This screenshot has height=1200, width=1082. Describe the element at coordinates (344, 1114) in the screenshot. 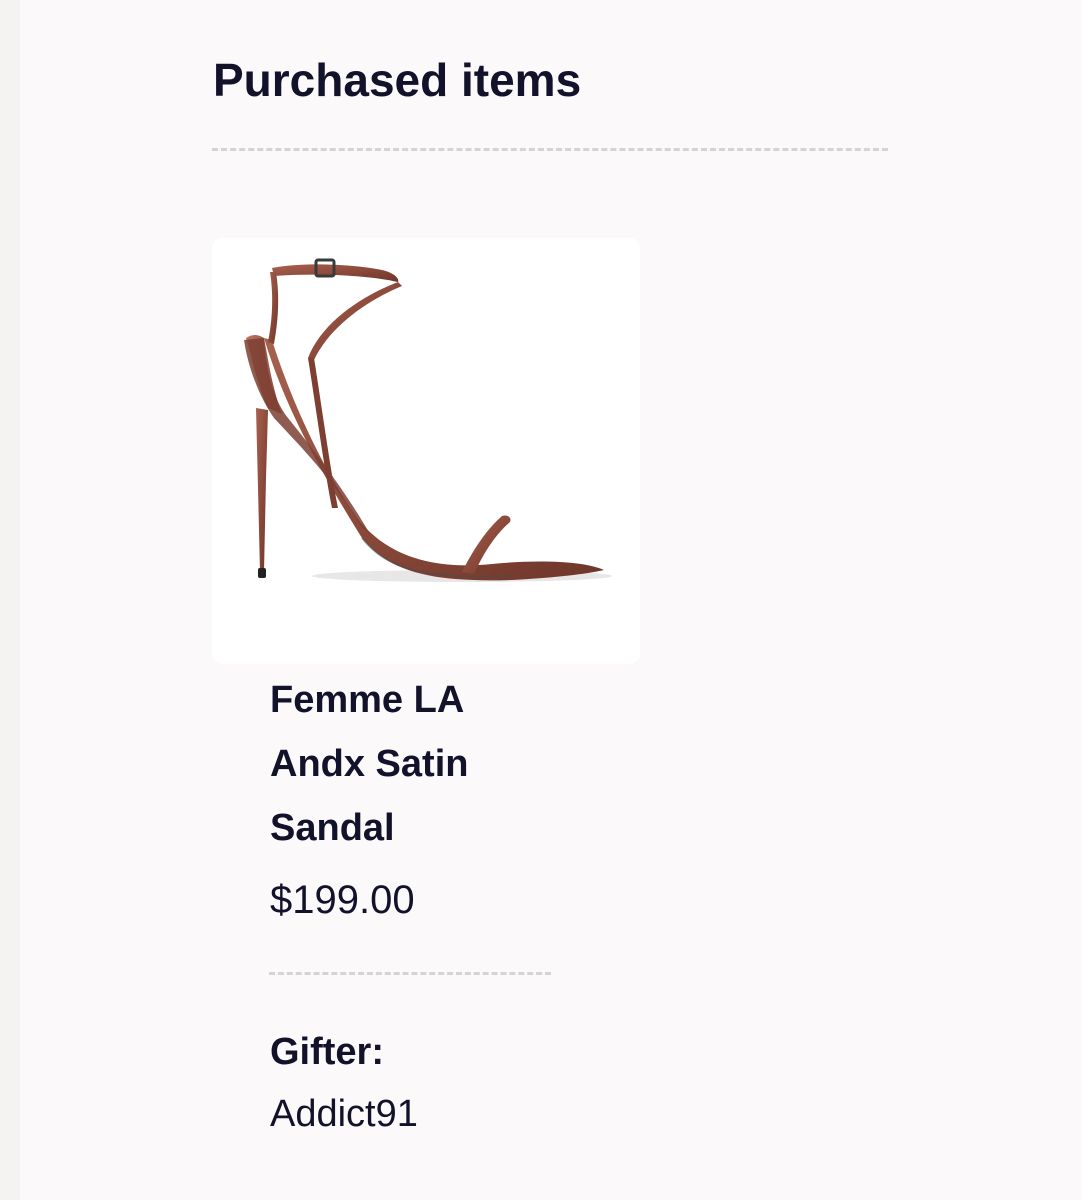

I see `gifter-name: Addict91` at that location.